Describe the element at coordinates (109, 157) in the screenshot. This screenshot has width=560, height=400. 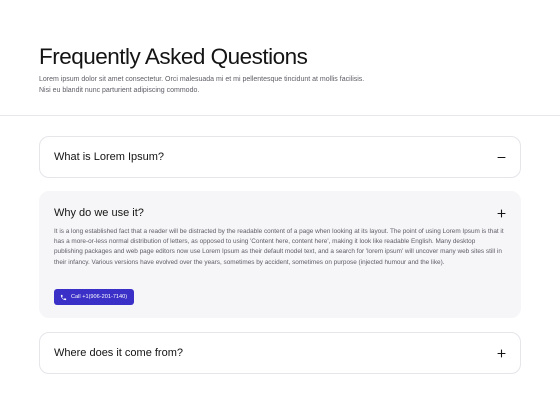
I see `faq-question: What is Lorem Ipsum?` at that location.